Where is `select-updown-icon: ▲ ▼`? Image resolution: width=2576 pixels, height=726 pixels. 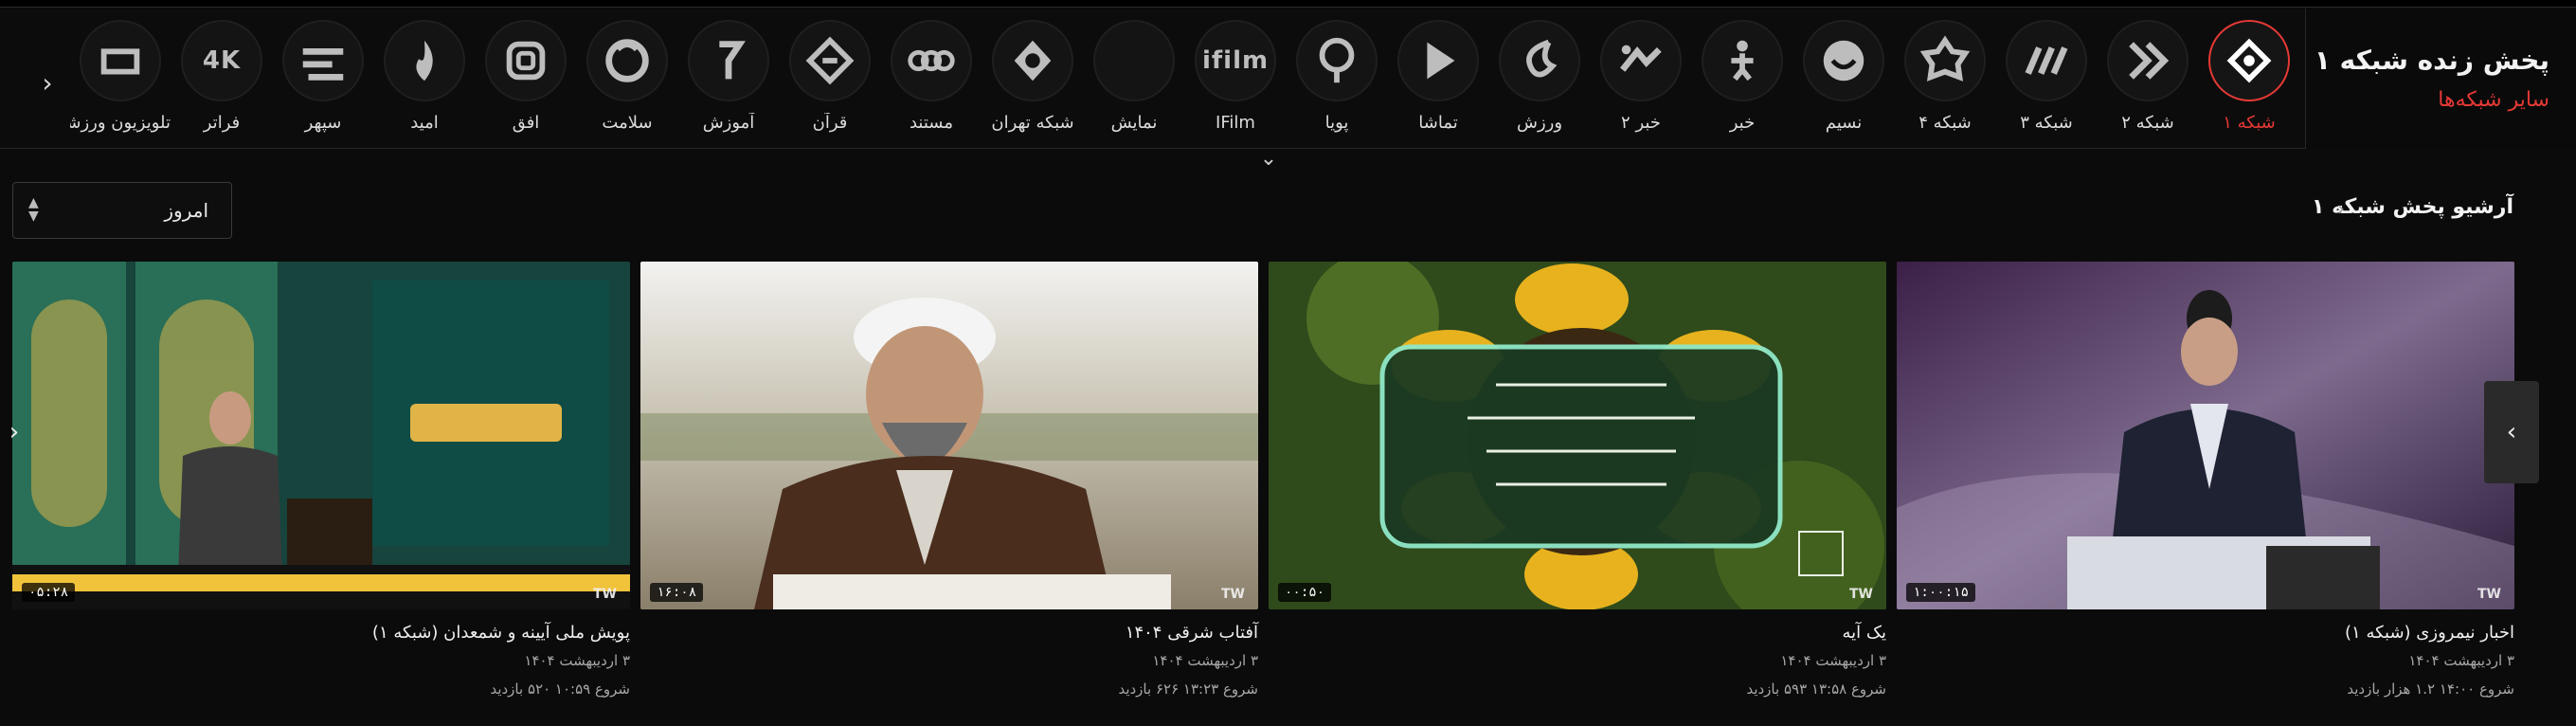
select-updown-icon: ▲ ▼ is located at coordinates (33, 209).